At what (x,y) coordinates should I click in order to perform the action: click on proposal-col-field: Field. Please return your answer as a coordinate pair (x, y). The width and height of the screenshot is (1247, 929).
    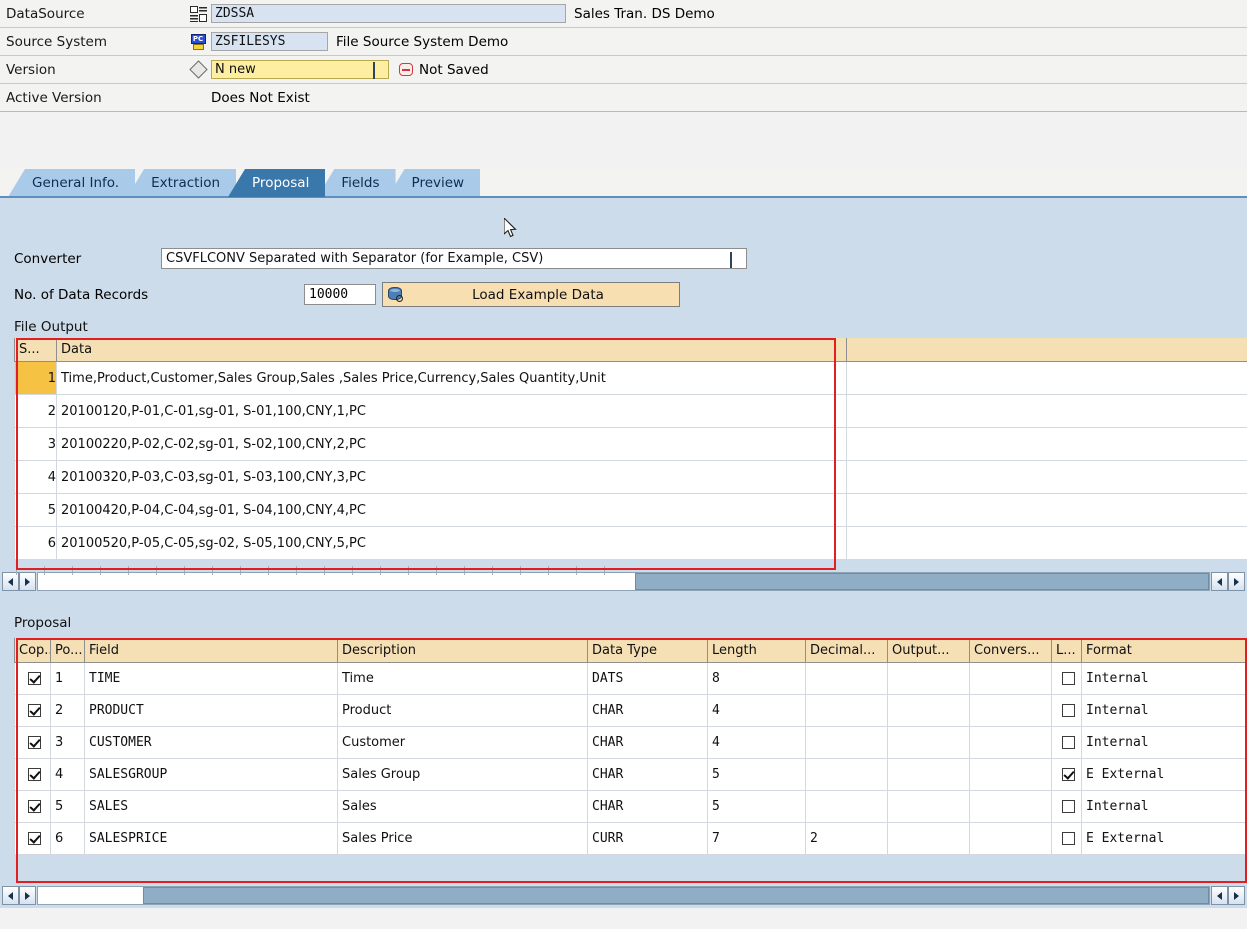
    Looking at the image, I should click on (211, 650).